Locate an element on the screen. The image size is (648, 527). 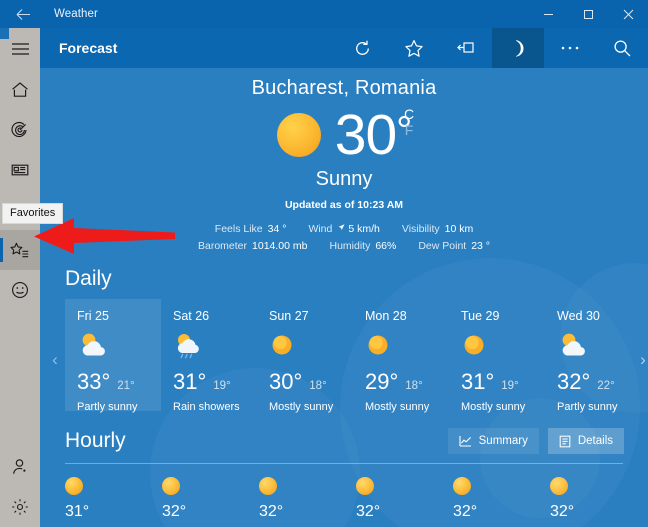
minimize-button is located at coordinates (548, 14).